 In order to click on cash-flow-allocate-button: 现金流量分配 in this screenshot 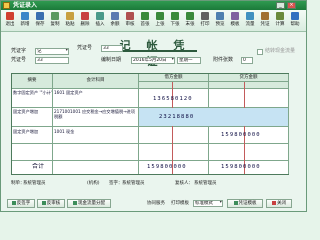, I will do `click(89, 203)`.